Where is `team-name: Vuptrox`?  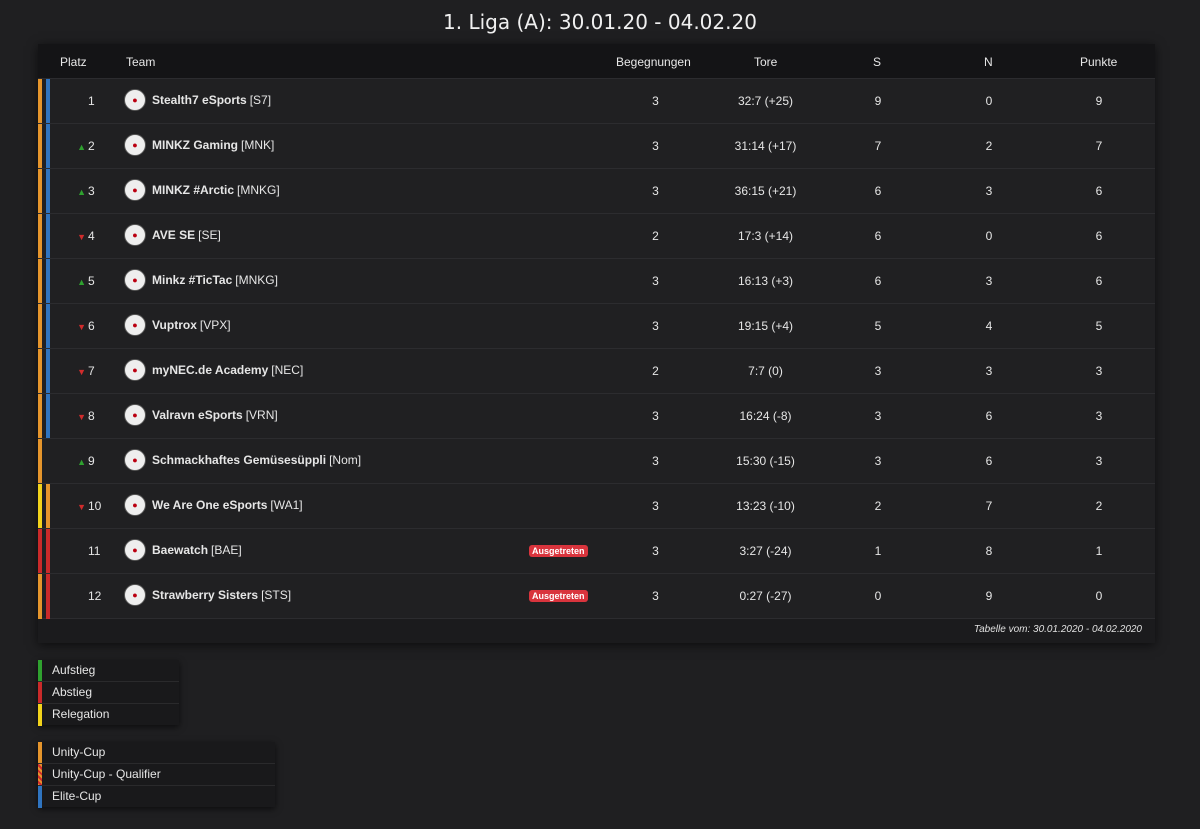
team-name: Vuptrox is located at coordinates (174, 325).